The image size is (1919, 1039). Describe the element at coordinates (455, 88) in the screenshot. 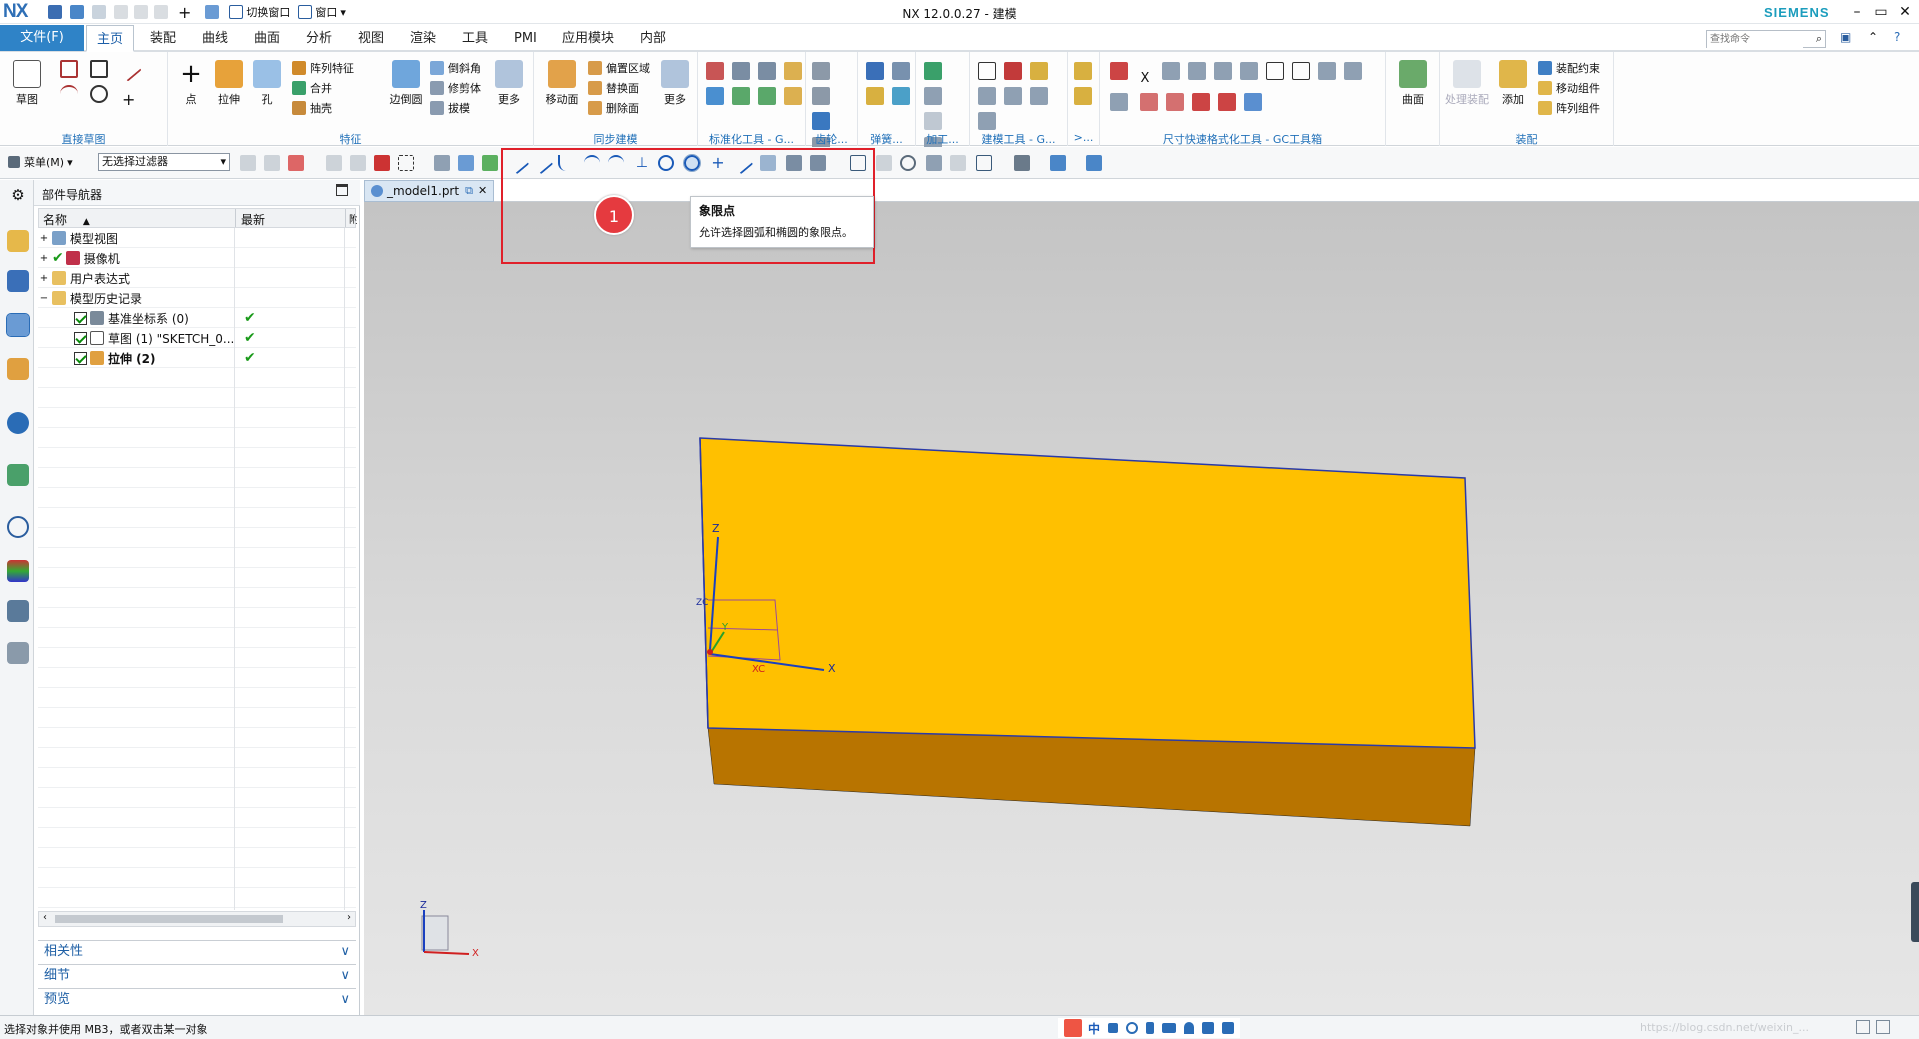

I see `trim-body-button: 修剪体` at that location.